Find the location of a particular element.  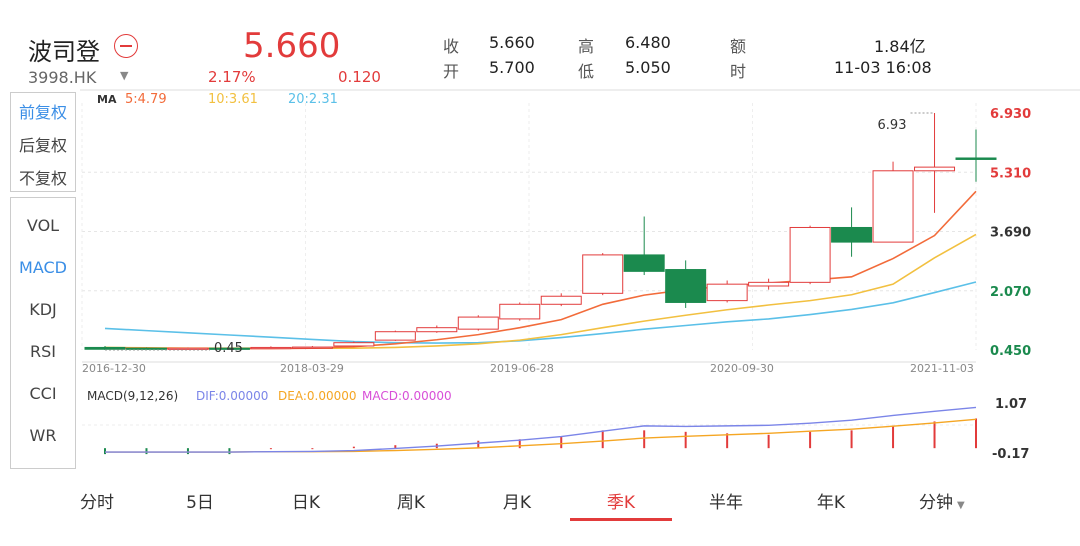

tab-weekly: 周K is located at coordinates (411, 500).